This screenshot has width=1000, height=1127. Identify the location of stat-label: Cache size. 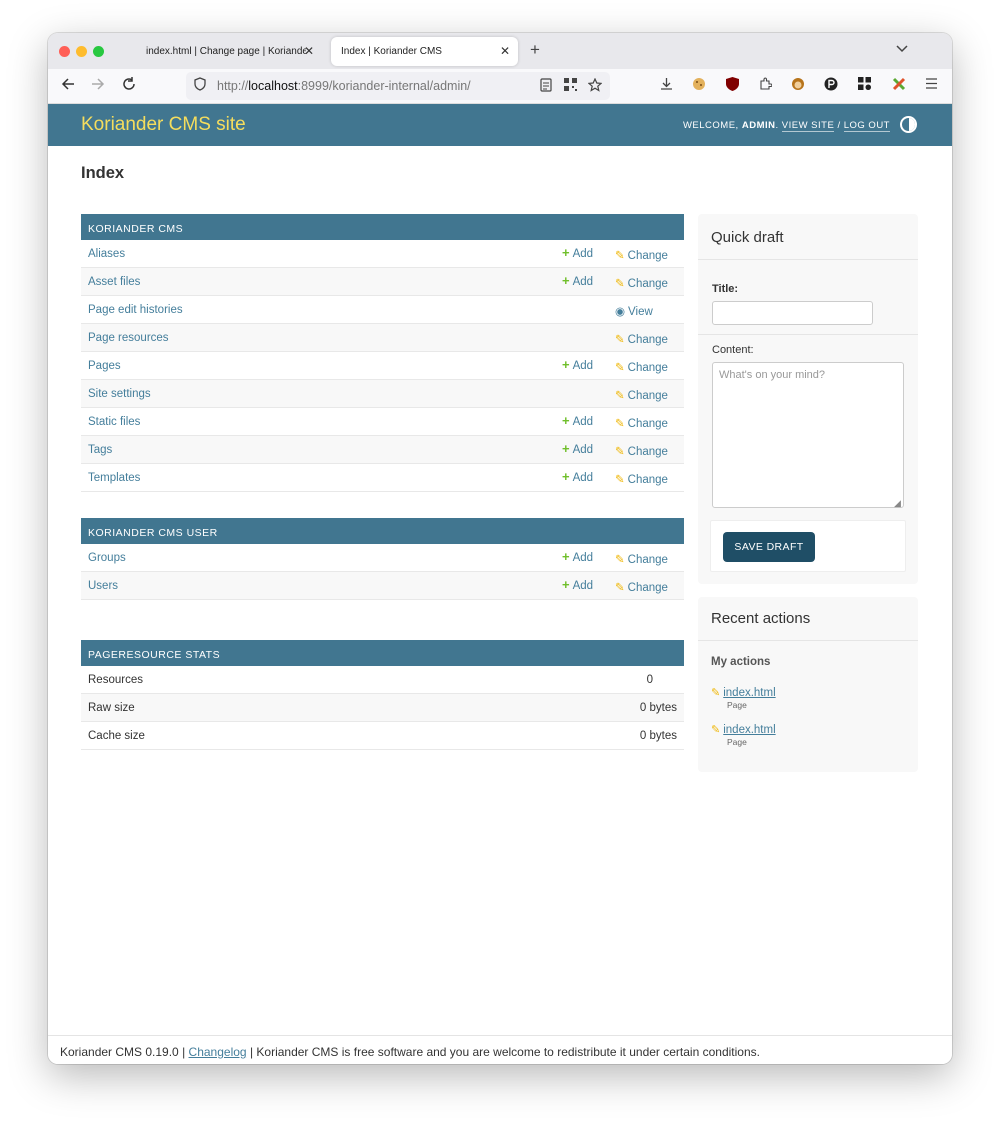
(116, 736).